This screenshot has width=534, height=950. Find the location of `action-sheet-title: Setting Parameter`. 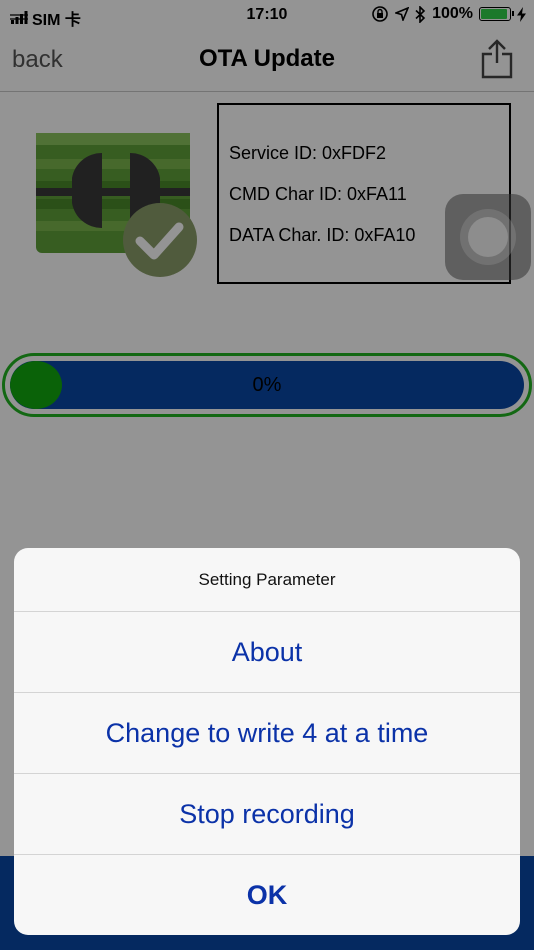

action-sheet-title: Setting Parameter is located at coordinates (267, 580).